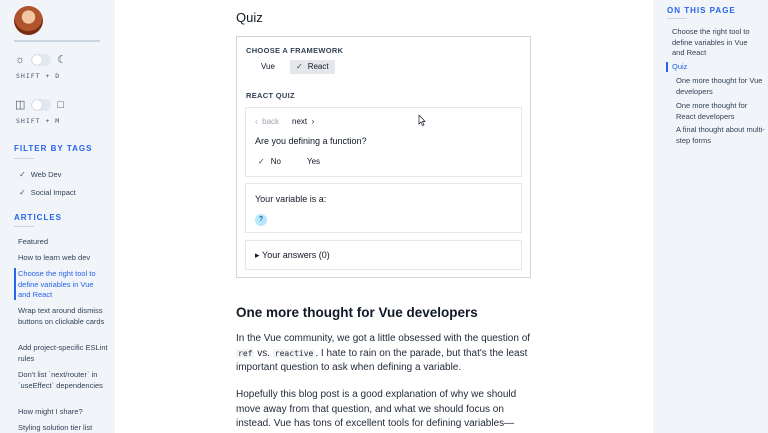 This screenshot has width=768, height=433. Describe the element at coordinates (46, 174) in the screenshot. I see `tag-label: Web Dev` at that location.